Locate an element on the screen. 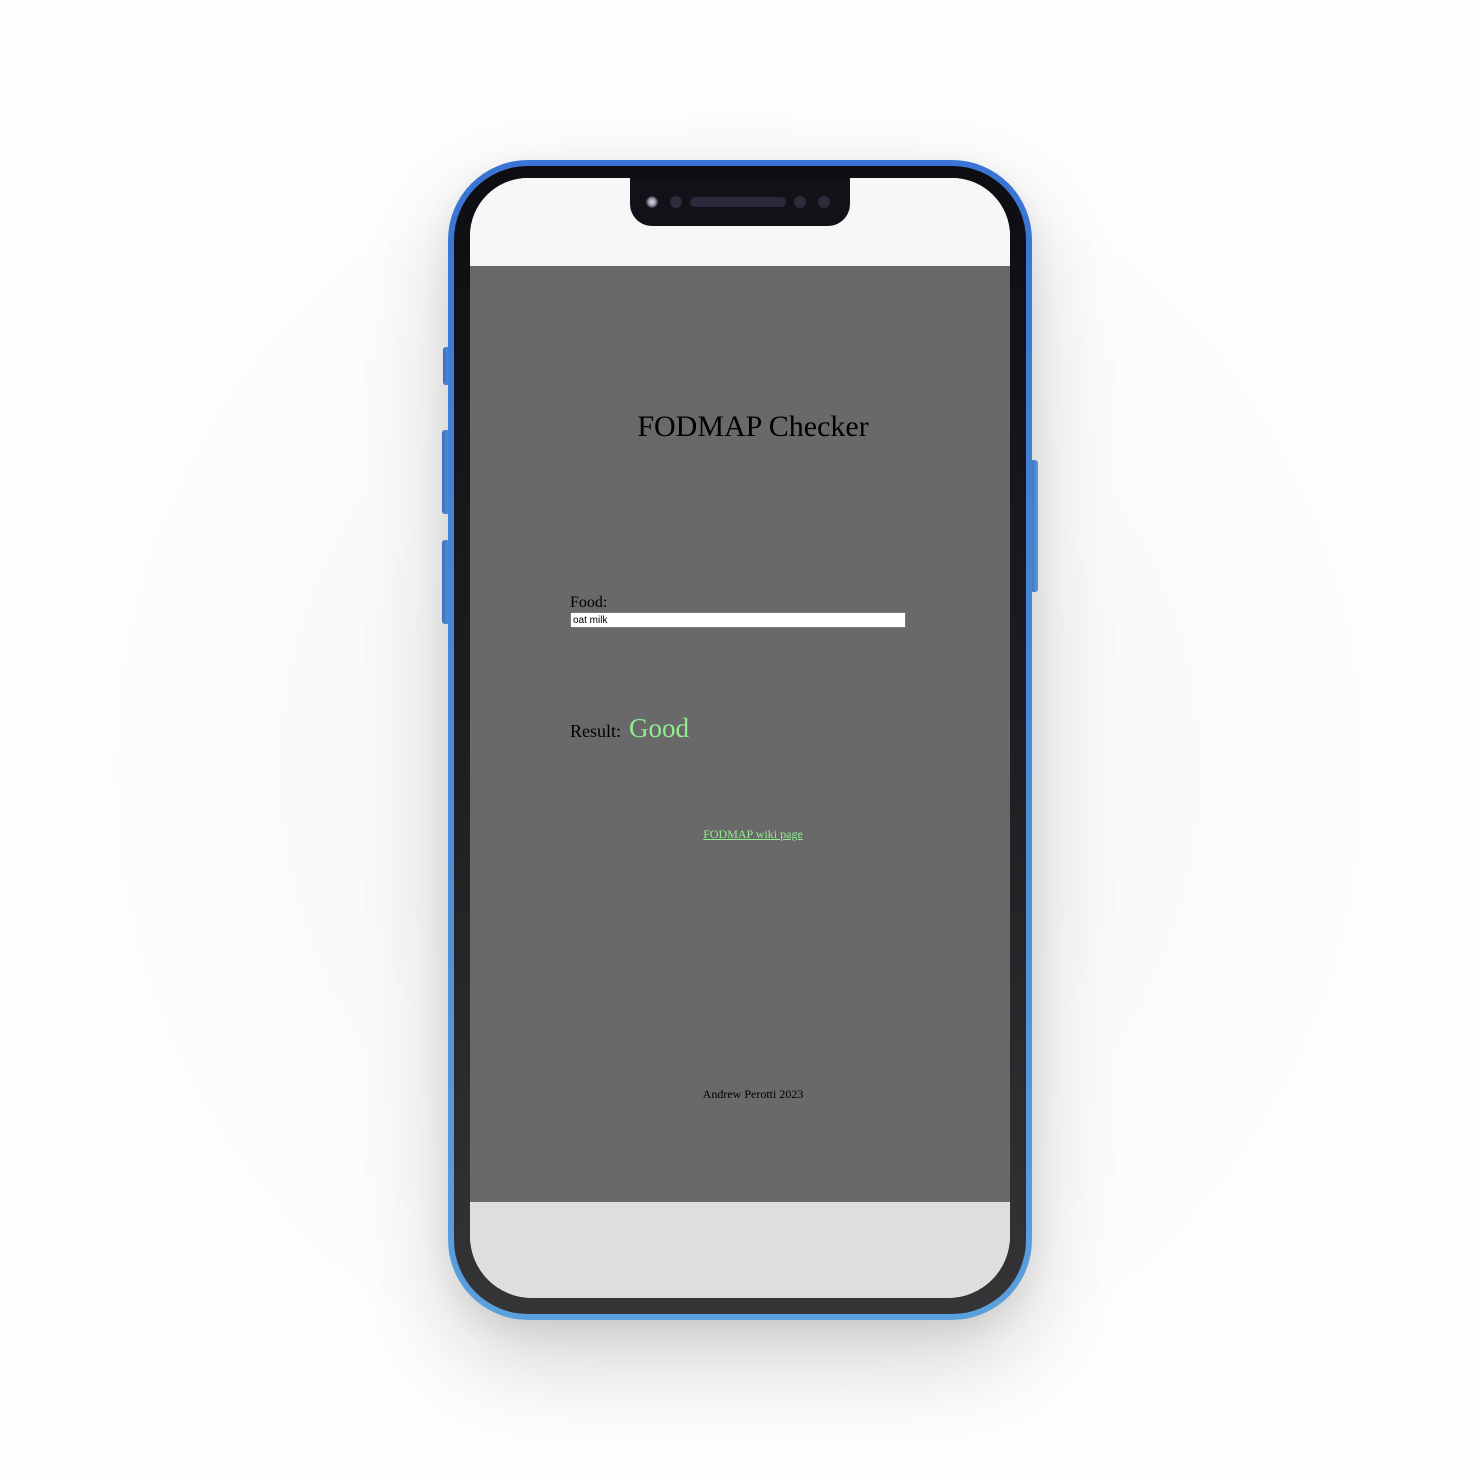 The width and height of the screenshot is (1480, 1480). footer-credit: Andrew Perotti 2023 is located at coordinates (753, 1094).